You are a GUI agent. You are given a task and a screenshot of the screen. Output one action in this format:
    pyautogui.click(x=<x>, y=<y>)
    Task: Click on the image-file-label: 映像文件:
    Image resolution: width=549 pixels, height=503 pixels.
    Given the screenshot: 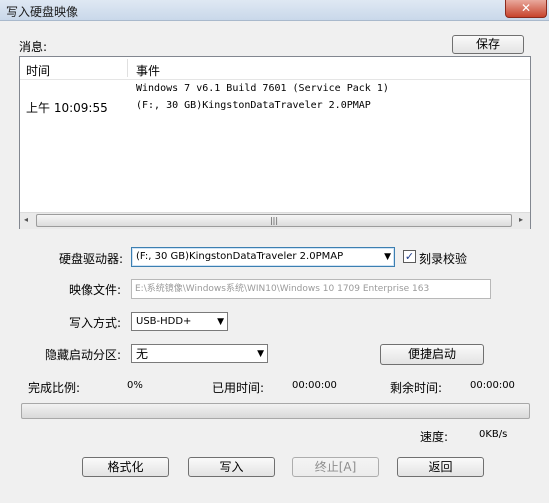 What is the action you would take?
    pyautogui.click(x=95, y=290)
    